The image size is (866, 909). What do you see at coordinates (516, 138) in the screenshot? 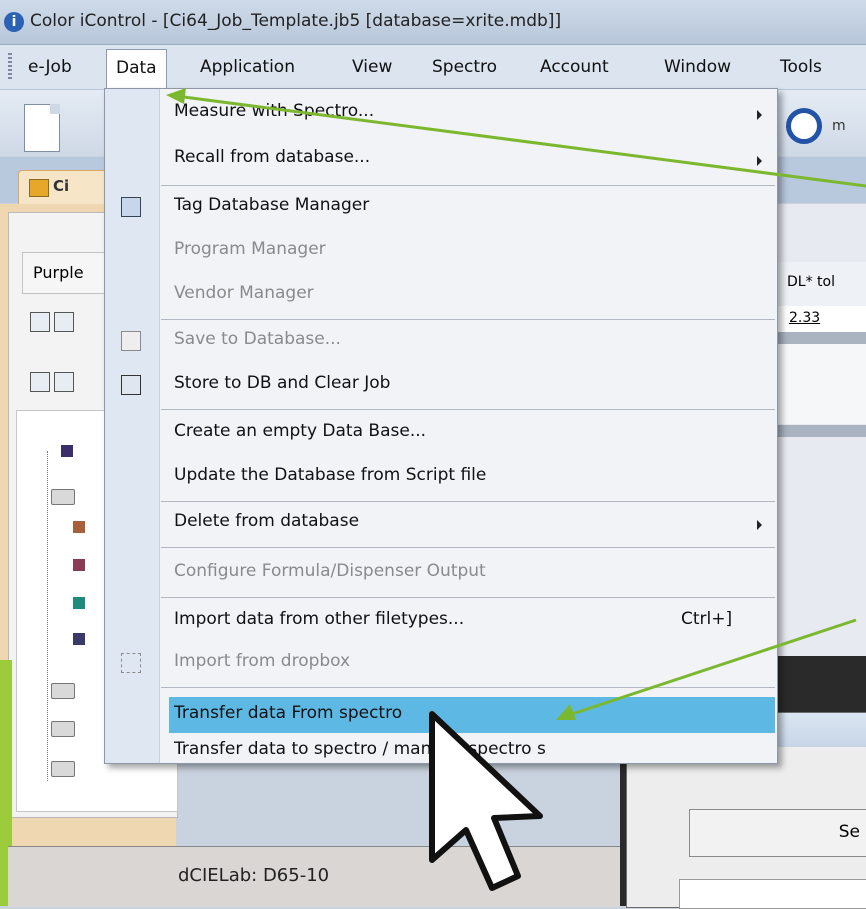
I see `annotation-arrow-top` at bounding box center [516, 138].